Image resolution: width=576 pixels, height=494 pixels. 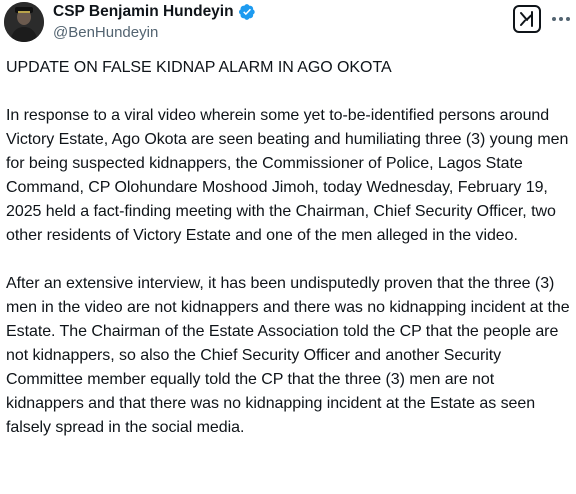 I want to click on avatar, so click(x=24, y=22).